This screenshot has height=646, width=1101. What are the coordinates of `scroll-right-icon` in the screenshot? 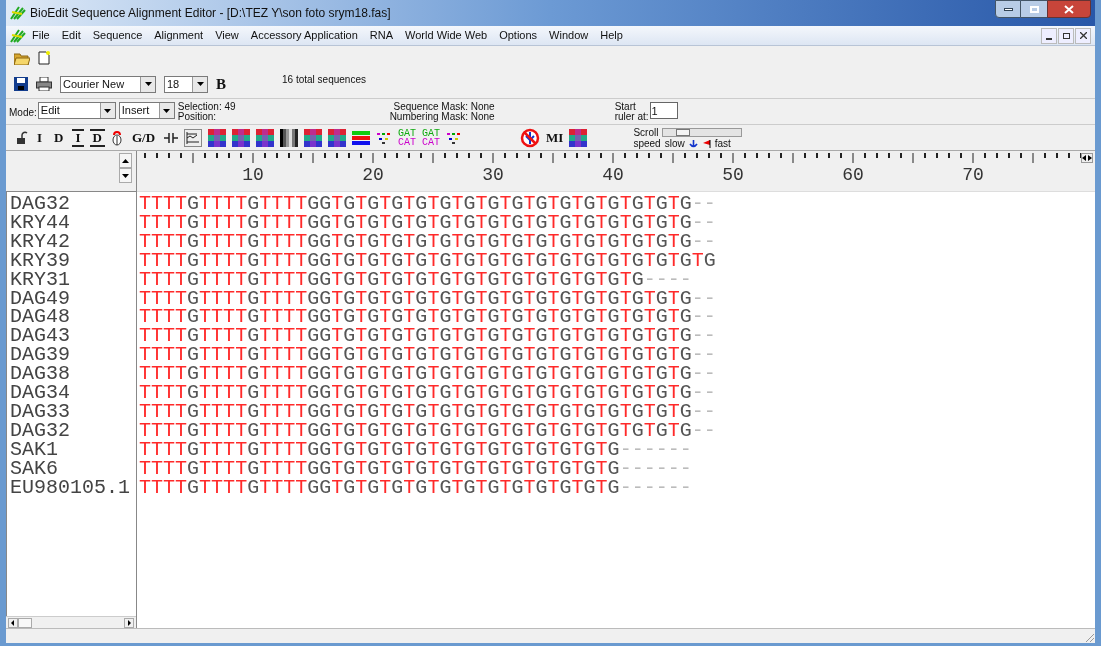 It's located at (129, 622).